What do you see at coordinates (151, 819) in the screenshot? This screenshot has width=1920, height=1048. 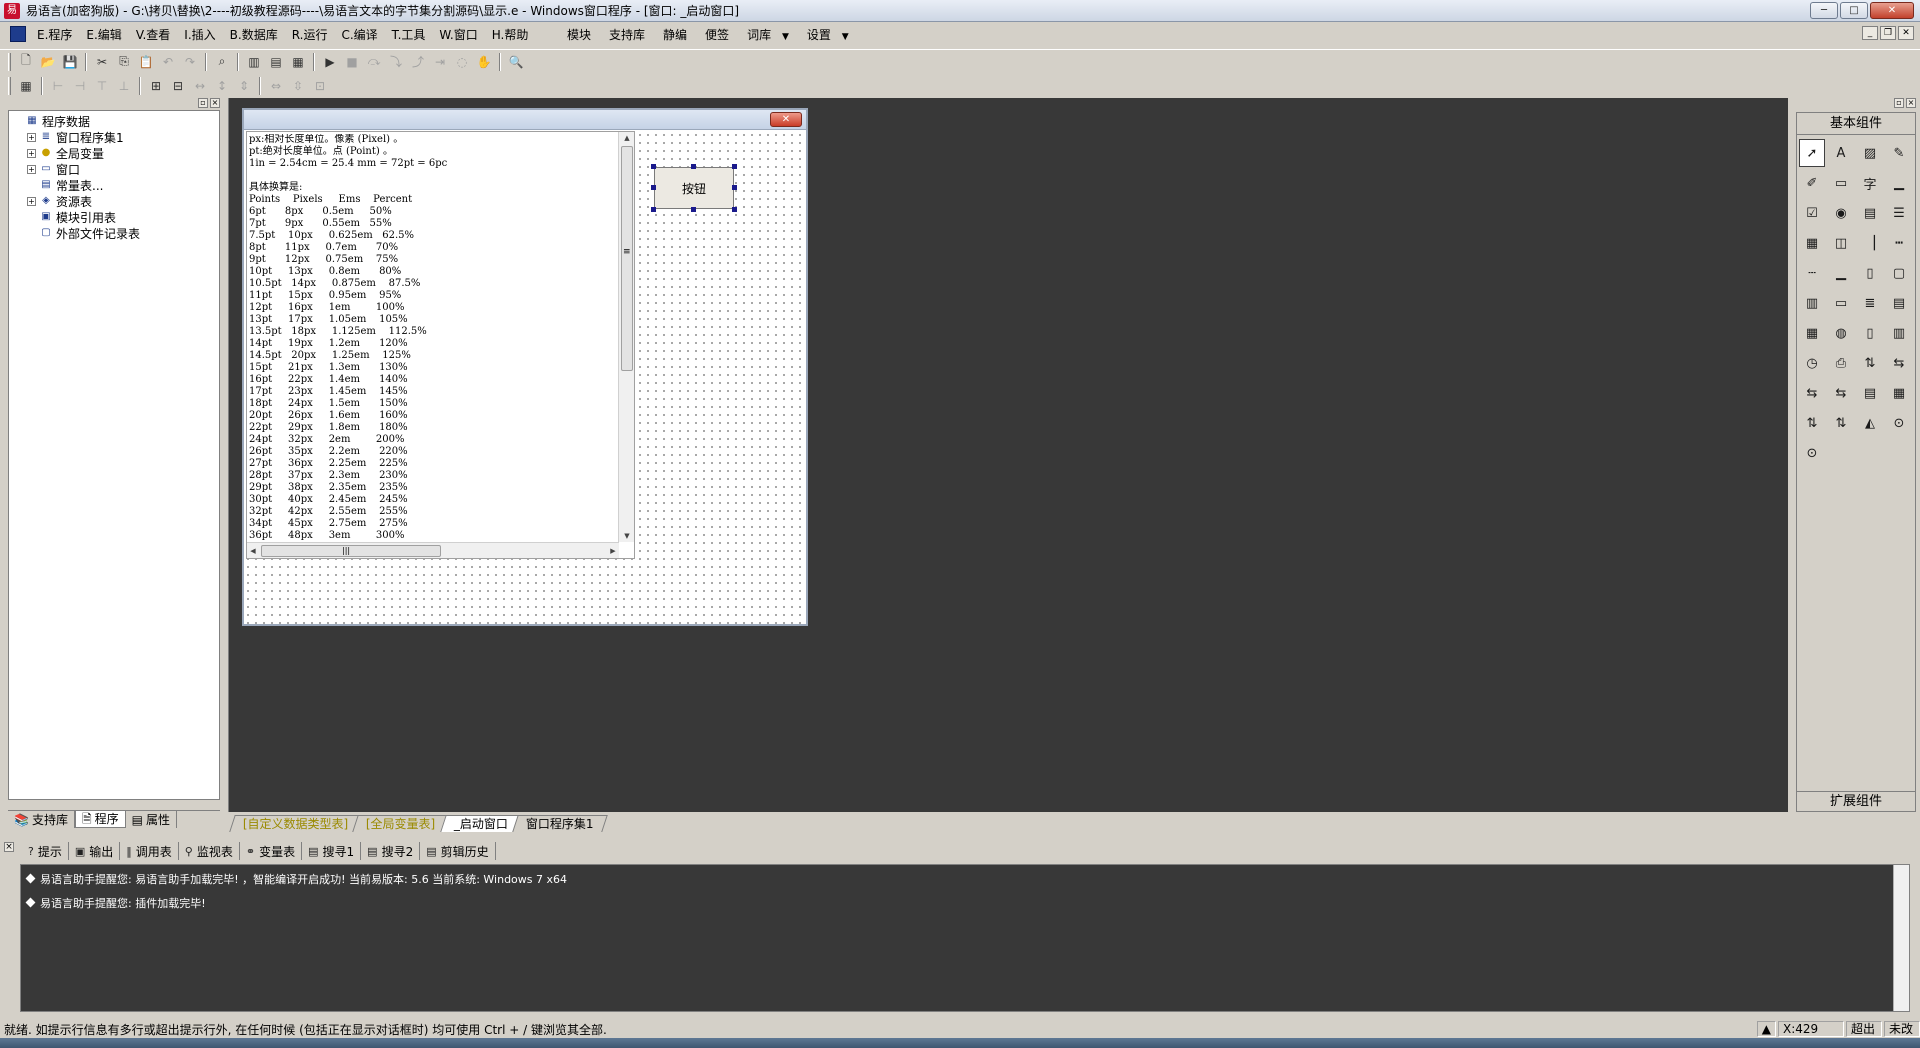 I see `tab-properties: ▤ 属性` at bounding box center [151, 819].